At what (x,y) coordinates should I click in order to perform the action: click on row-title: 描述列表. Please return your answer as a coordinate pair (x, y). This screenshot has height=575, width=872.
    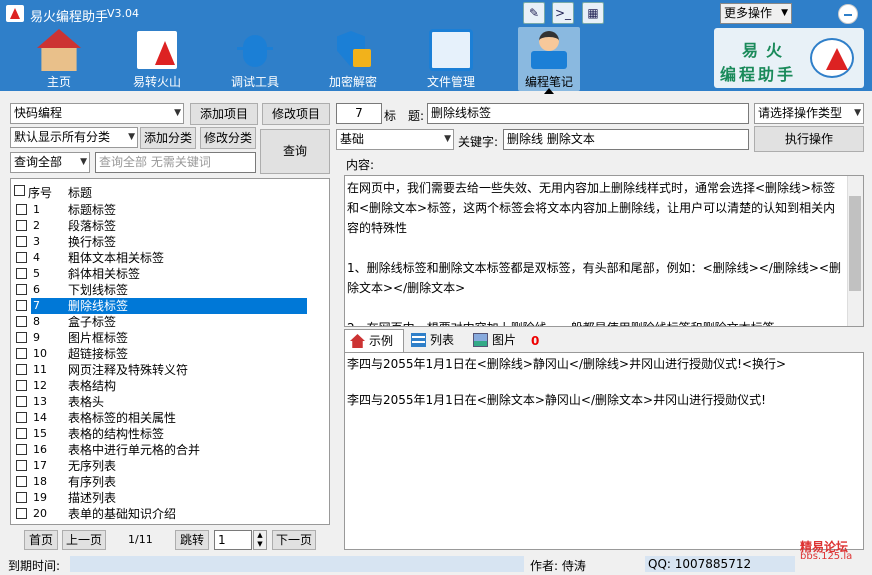
    Looking at the image, I should click on (92, 498).